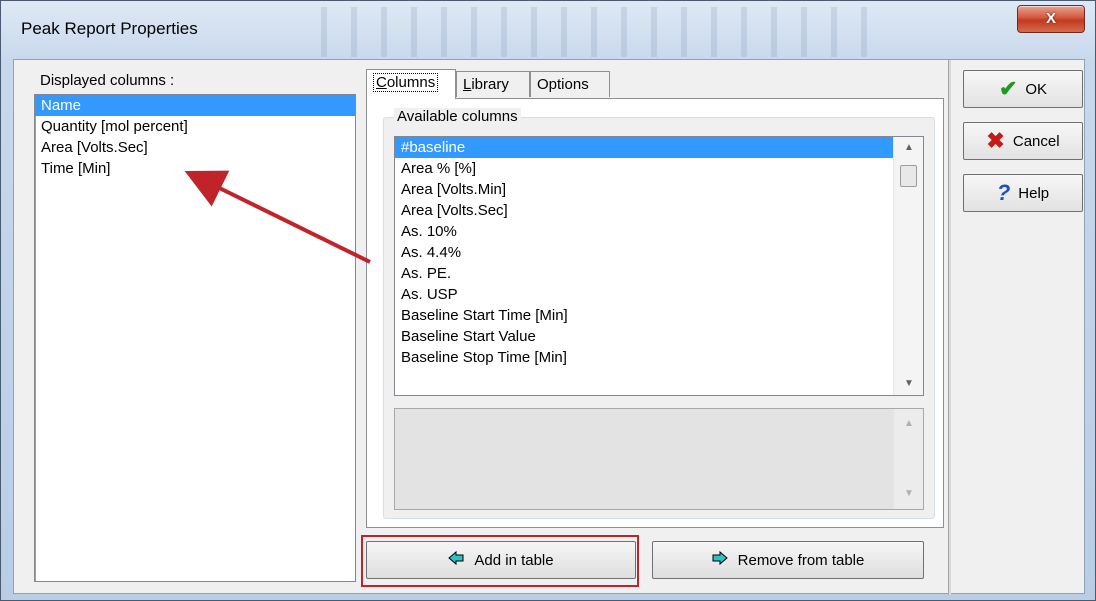  What do you see at coordinates (109, 28) in the screenshot?
I see `window-title: Peak Report Properties` at bounding box center [109, 28].